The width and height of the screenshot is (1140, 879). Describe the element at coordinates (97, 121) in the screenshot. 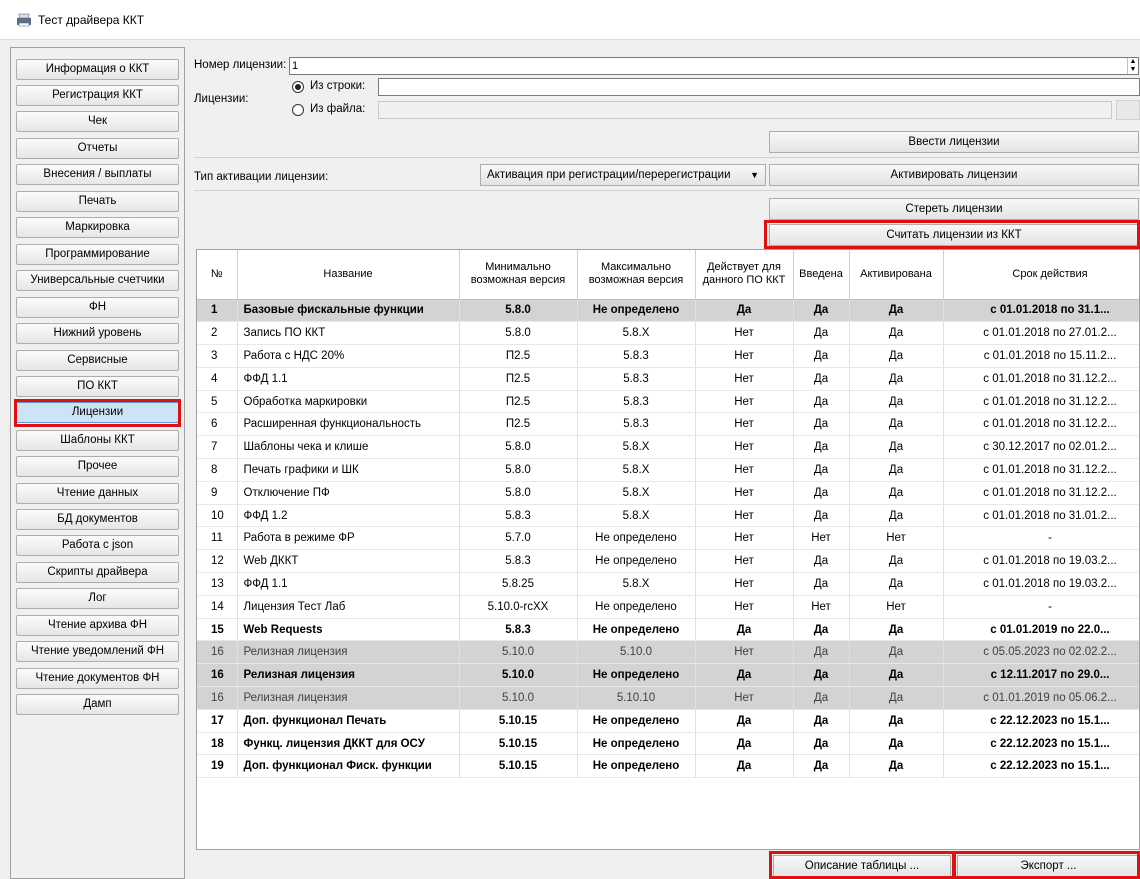

I see `sidebar-item: Чек` at that location.